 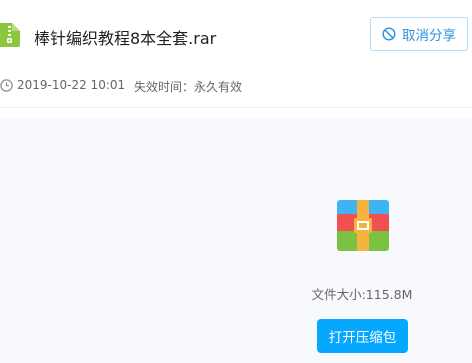 What do you see at coordinates (362, 294) in the screenshot?
I see `file-size: 文件大小:115.8M` at bounding box center [362, 294].